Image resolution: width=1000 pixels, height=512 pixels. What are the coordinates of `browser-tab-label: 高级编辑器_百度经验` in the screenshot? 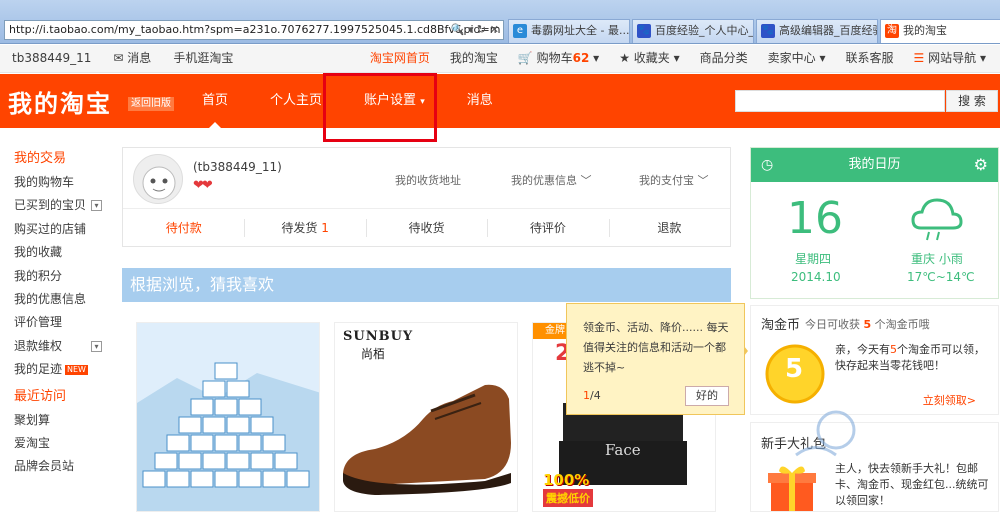 It's located at (828, 30).